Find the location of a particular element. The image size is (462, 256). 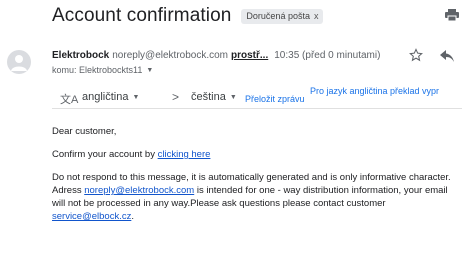

translate-message-button: Přeložit zprávu is located at coordinates (275, 99).